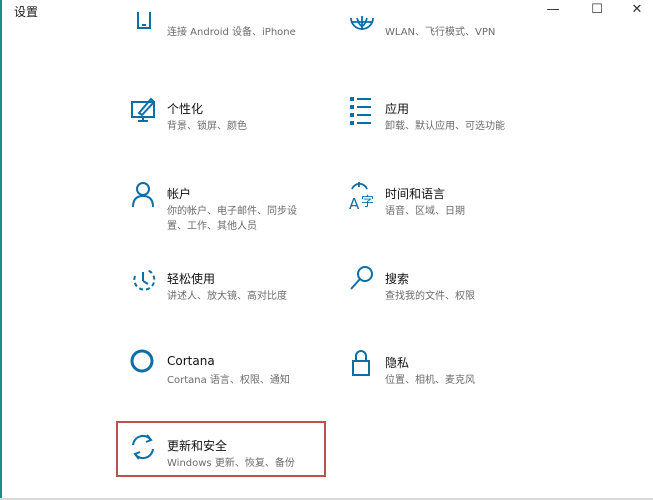  I want to click on tile-name: 时间和语言, so click(415, 194).